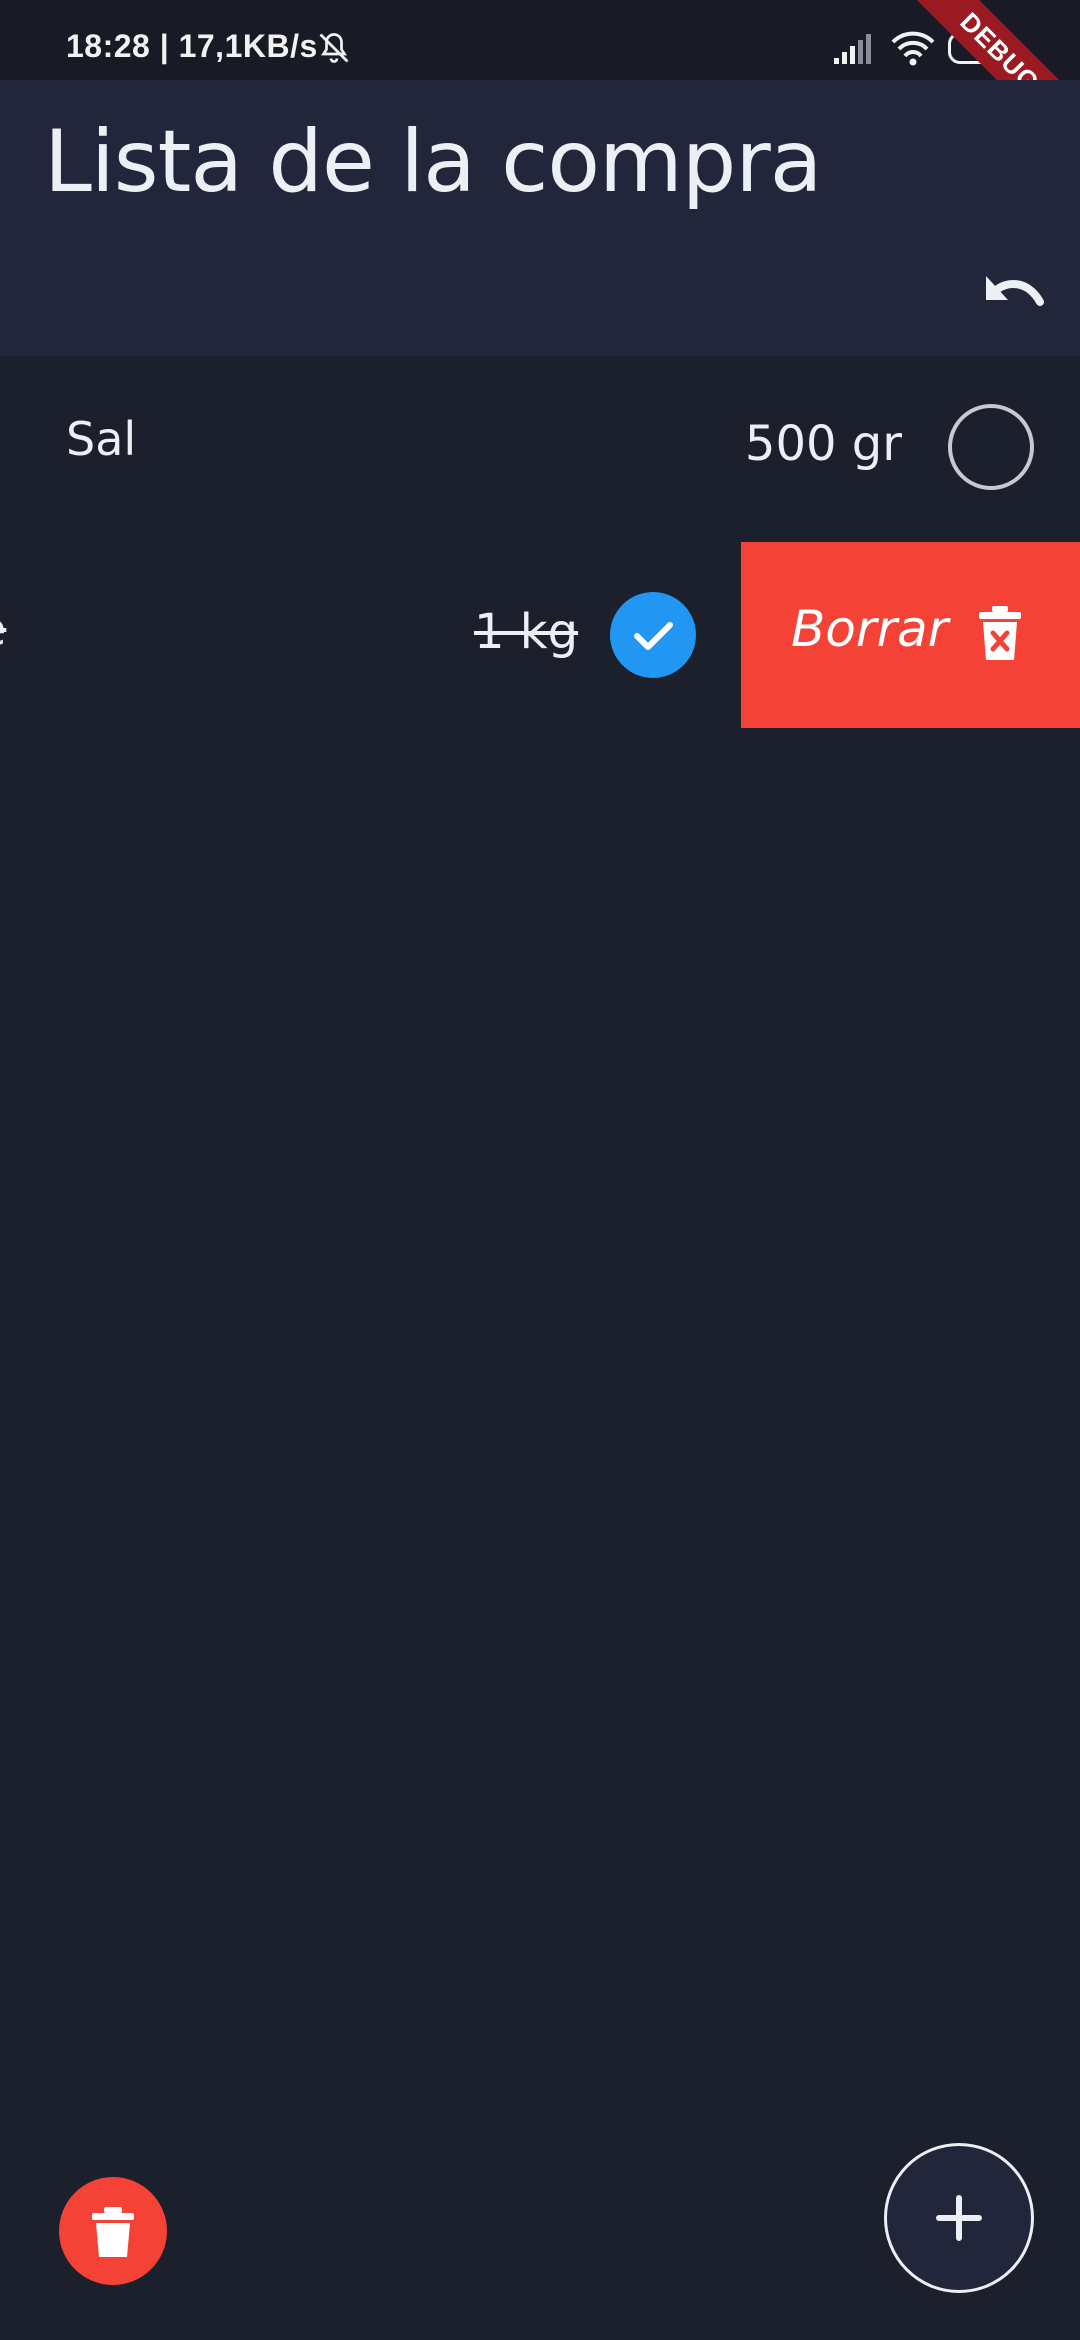 The image size is (1080, 2340). I want to click on swipe-delete-action: Borrar, so click(910, 635).